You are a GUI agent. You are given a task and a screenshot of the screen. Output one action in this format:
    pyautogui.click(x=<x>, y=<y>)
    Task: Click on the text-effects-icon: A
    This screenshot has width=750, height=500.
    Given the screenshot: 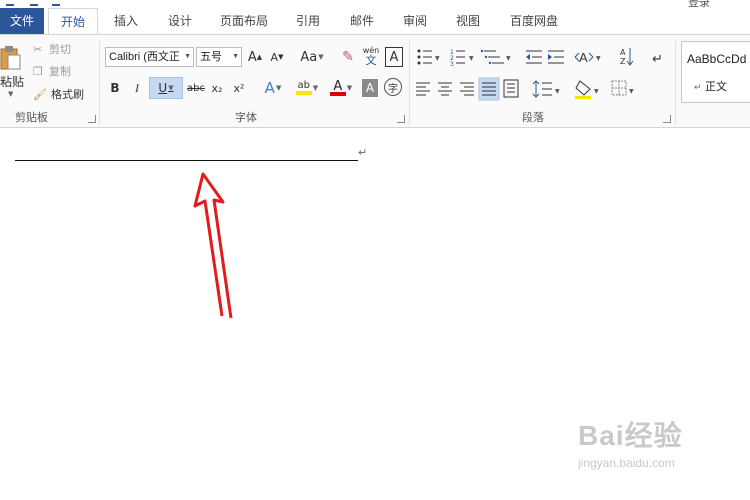 What is the action you would take?
    pyautogui.click(x=269, y=88)
    